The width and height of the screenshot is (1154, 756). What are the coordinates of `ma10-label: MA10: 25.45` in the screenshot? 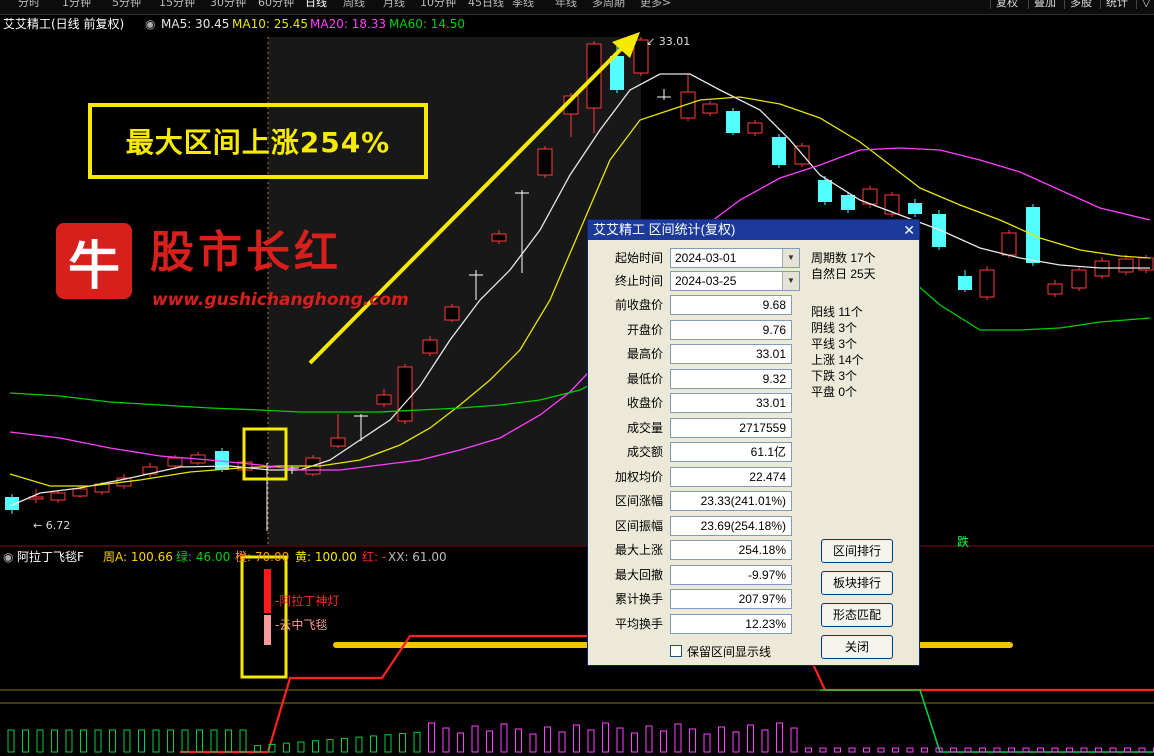 It's located at (270, 24).